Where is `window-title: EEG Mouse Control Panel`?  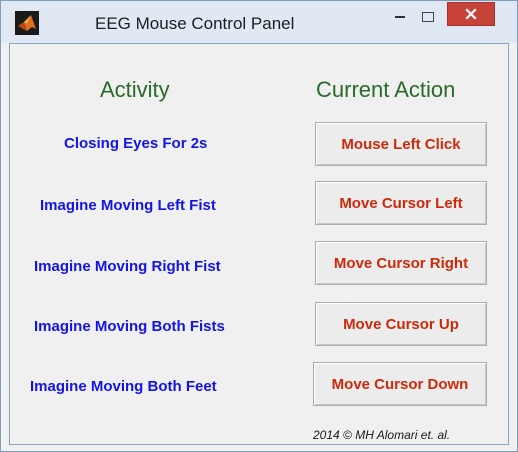 window-title: EEG Mouse Control Panel is located at coordinates (195, 23).